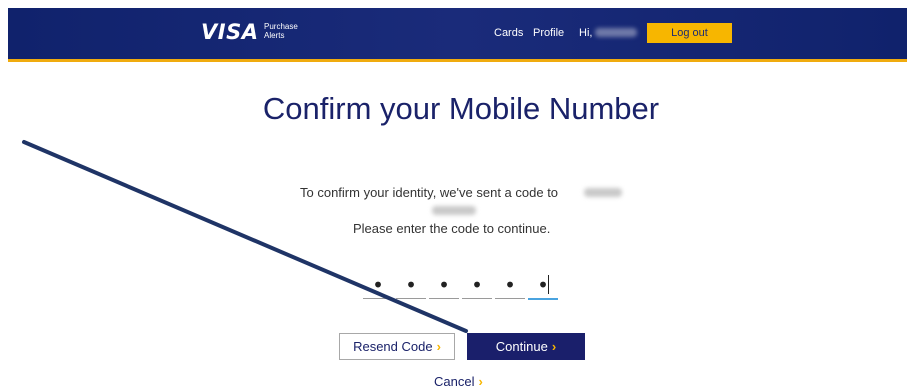  Describe the element at coordinates (548, 284) in the screenshot. I see `text-caret` at that location.